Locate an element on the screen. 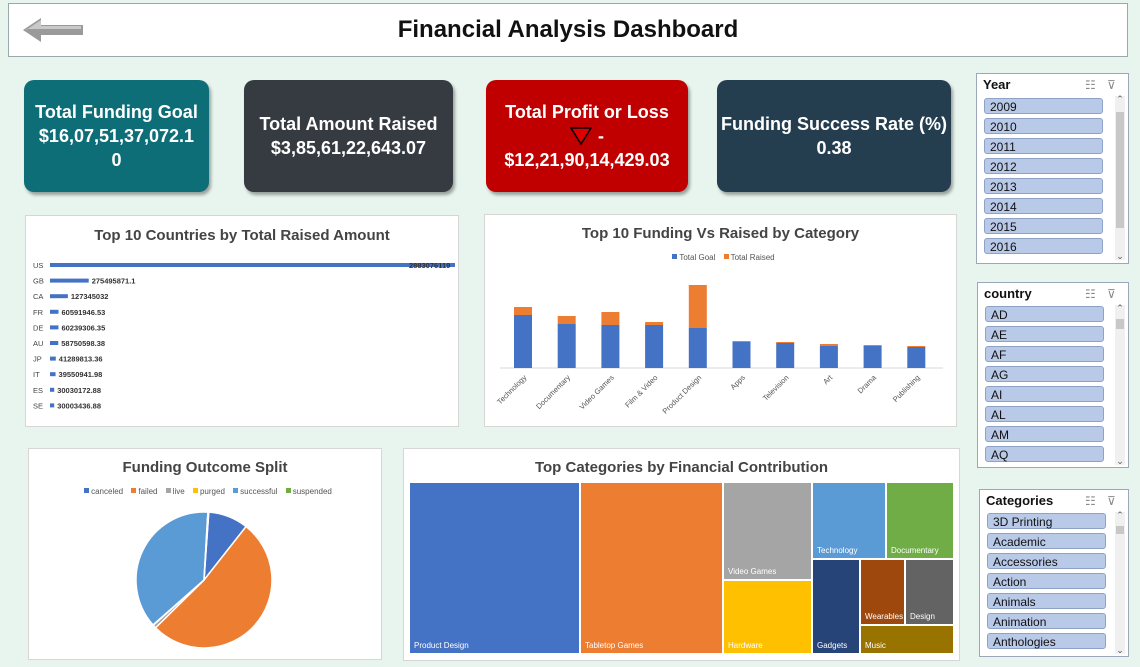  slicer-item: 2013 is located at coordinates (1043, 186).